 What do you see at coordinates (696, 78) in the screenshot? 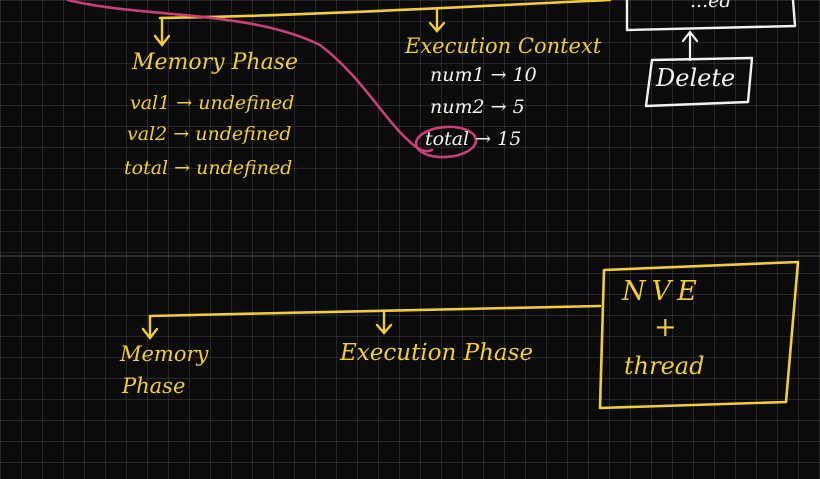
I see `delete-box-label: Delete` at bounding box center [696, 78].